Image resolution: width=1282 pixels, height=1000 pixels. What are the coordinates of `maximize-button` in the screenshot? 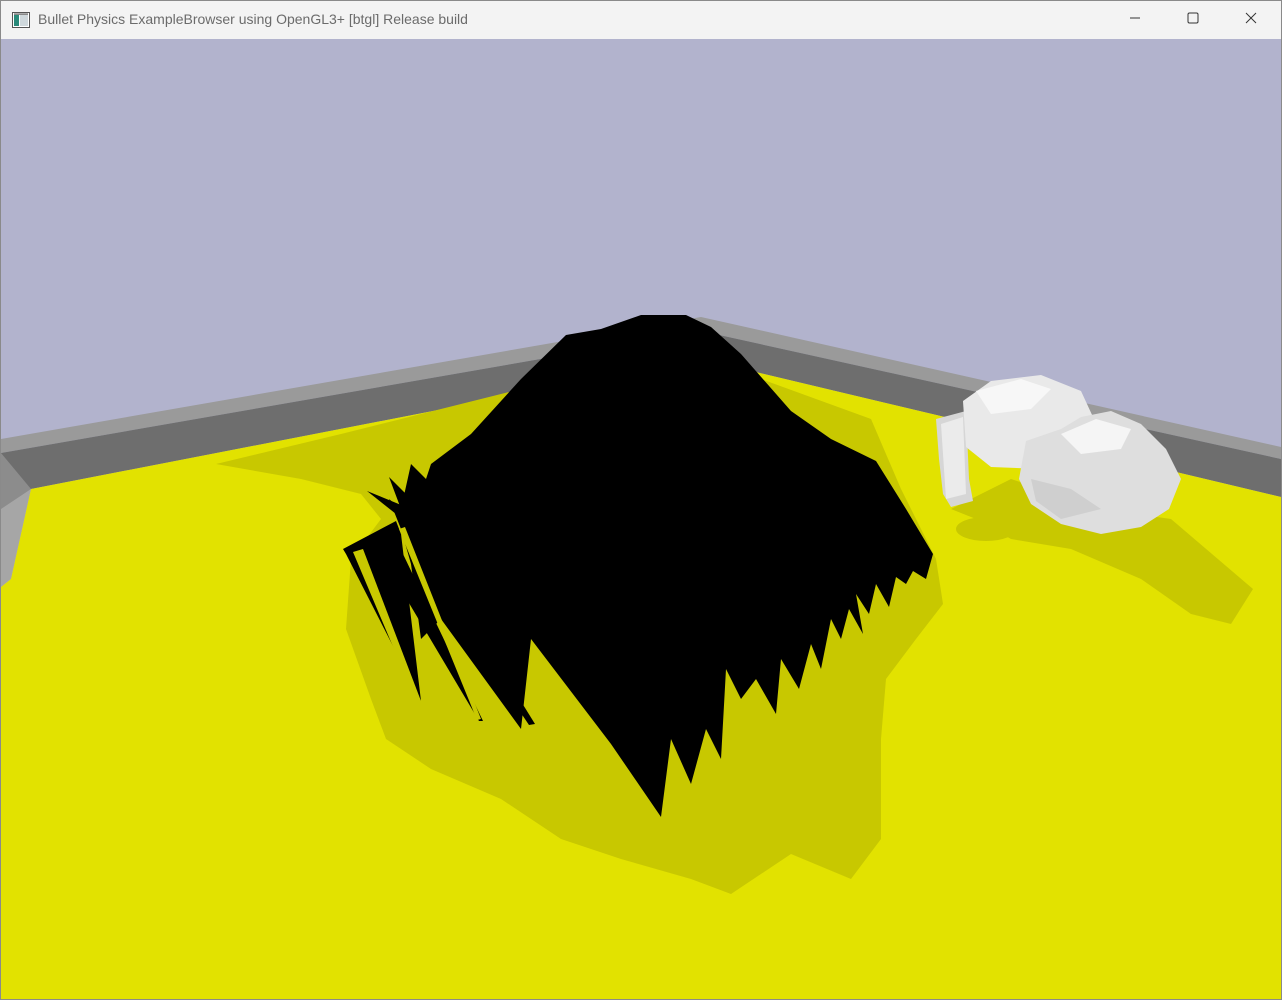 It's located at (1193, 20).